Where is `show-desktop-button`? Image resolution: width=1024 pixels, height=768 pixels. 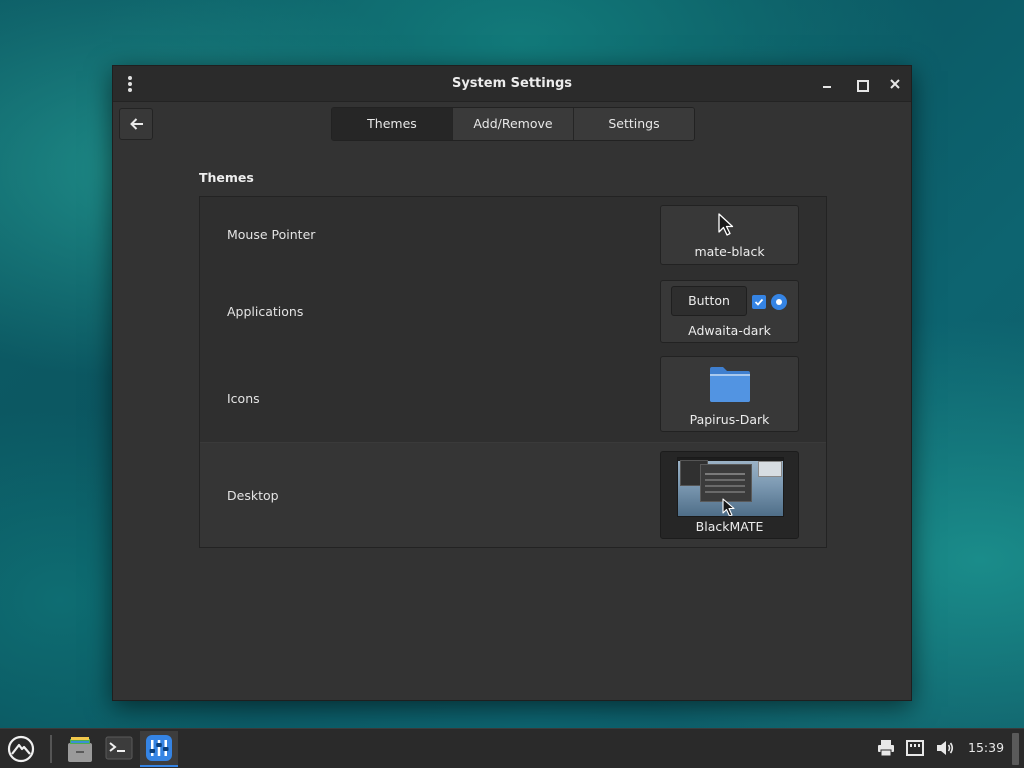
show-desktop-button is located at coordinates (1015, 749).